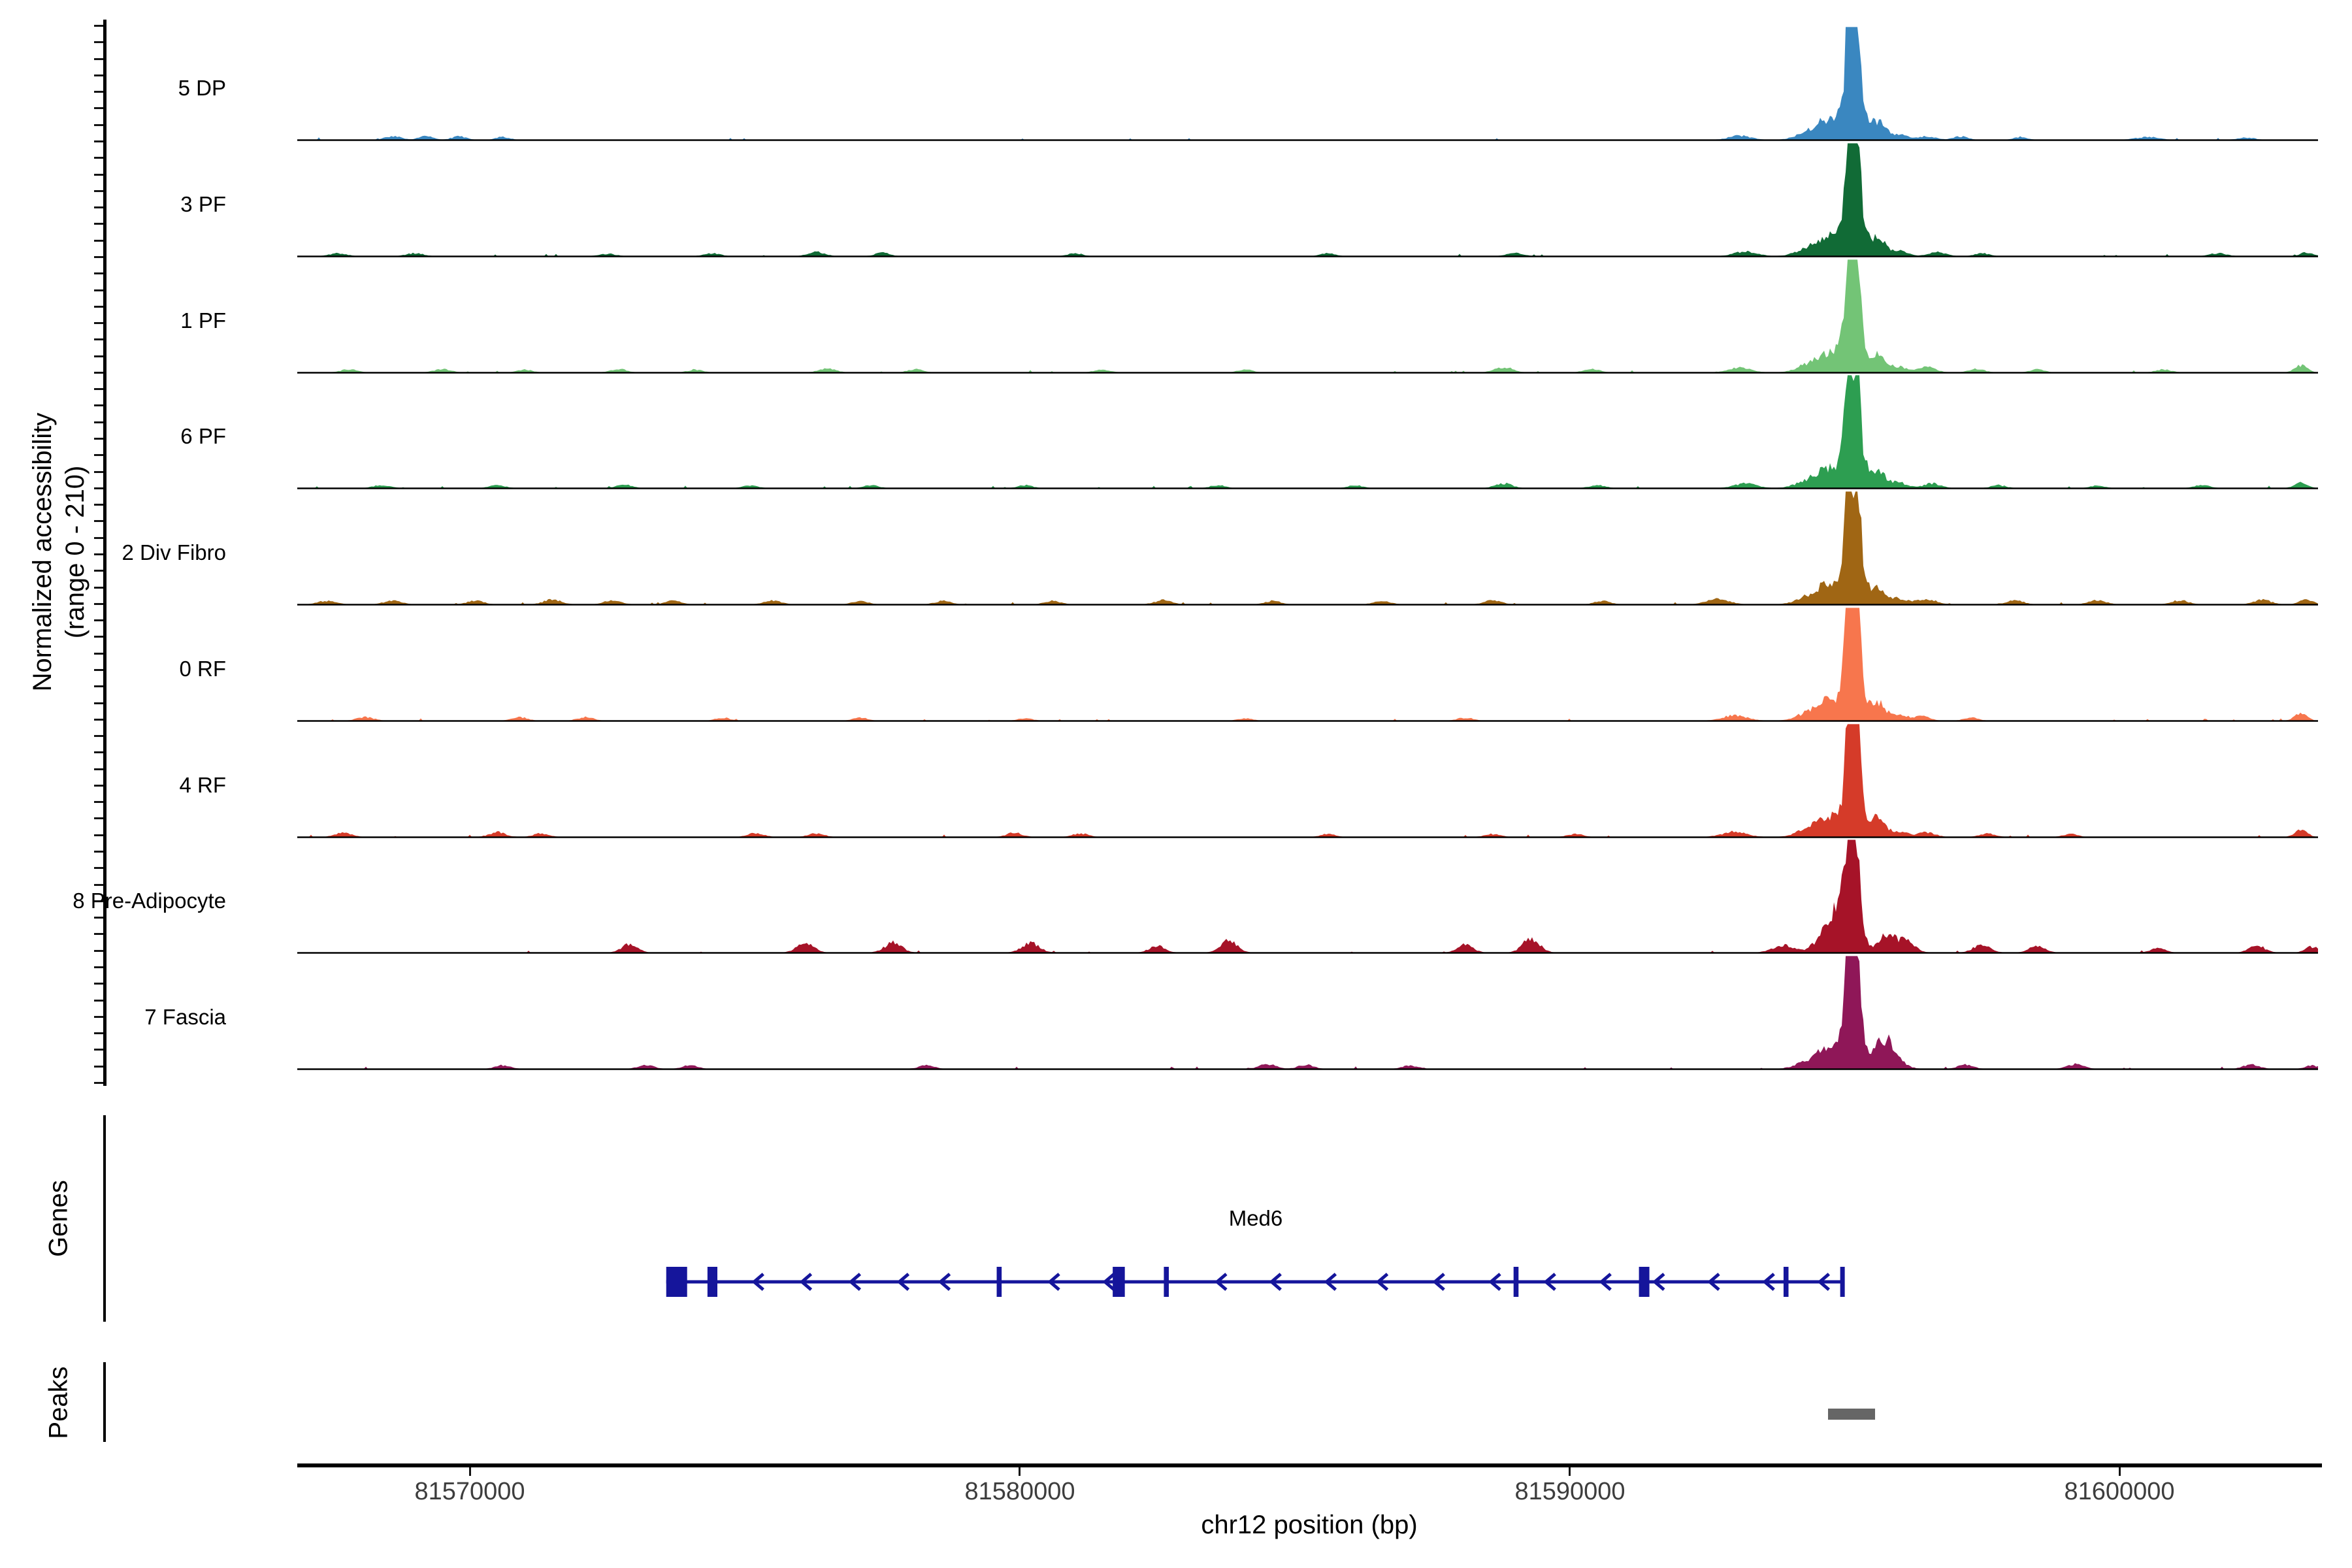 Image resolution: width=2352 pixels, height=1568 pixels. I want to click on x-axis-tick-label: 81570000, so click(469, 1491).